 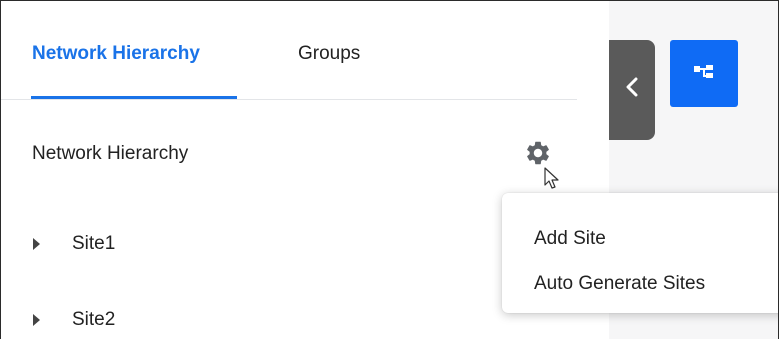 I want to click on section-title: Network Hierarchy, so click(x=110, y=153).